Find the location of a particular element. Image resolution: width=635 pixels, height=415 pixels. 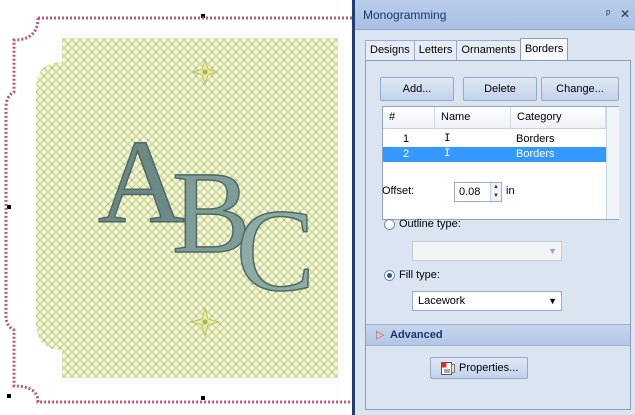

table-row: 1 I Borders is located at coordinates (494, 139).